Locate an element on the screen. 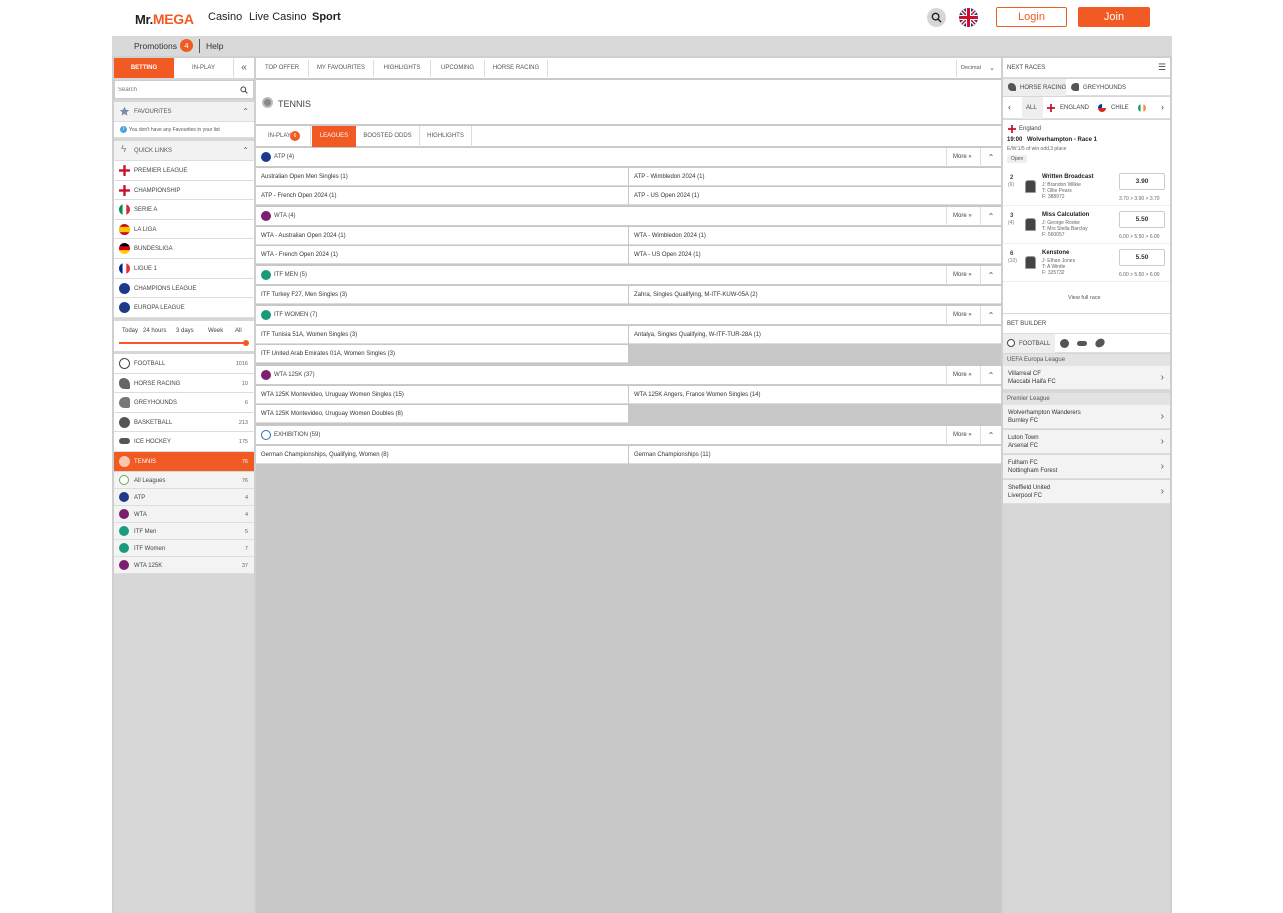 The width and height of the screenshot is (1283, 913). sport-basketball: BASKETBALL 213 is located at coordinates (184, 422).